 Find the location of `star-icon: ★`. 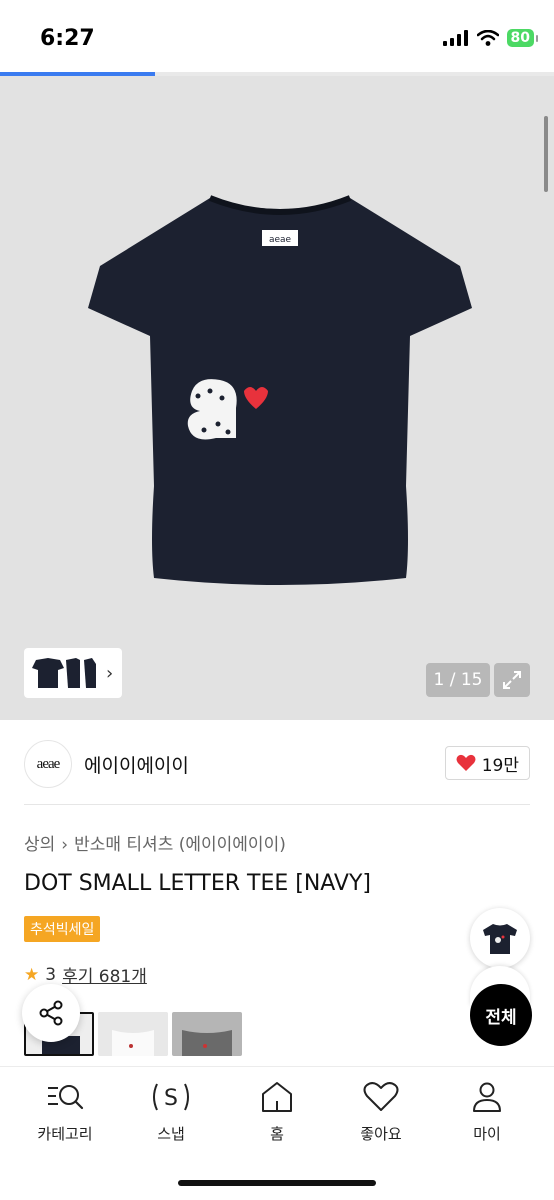

star-icon: ★ is located at coordinates (32, 974).